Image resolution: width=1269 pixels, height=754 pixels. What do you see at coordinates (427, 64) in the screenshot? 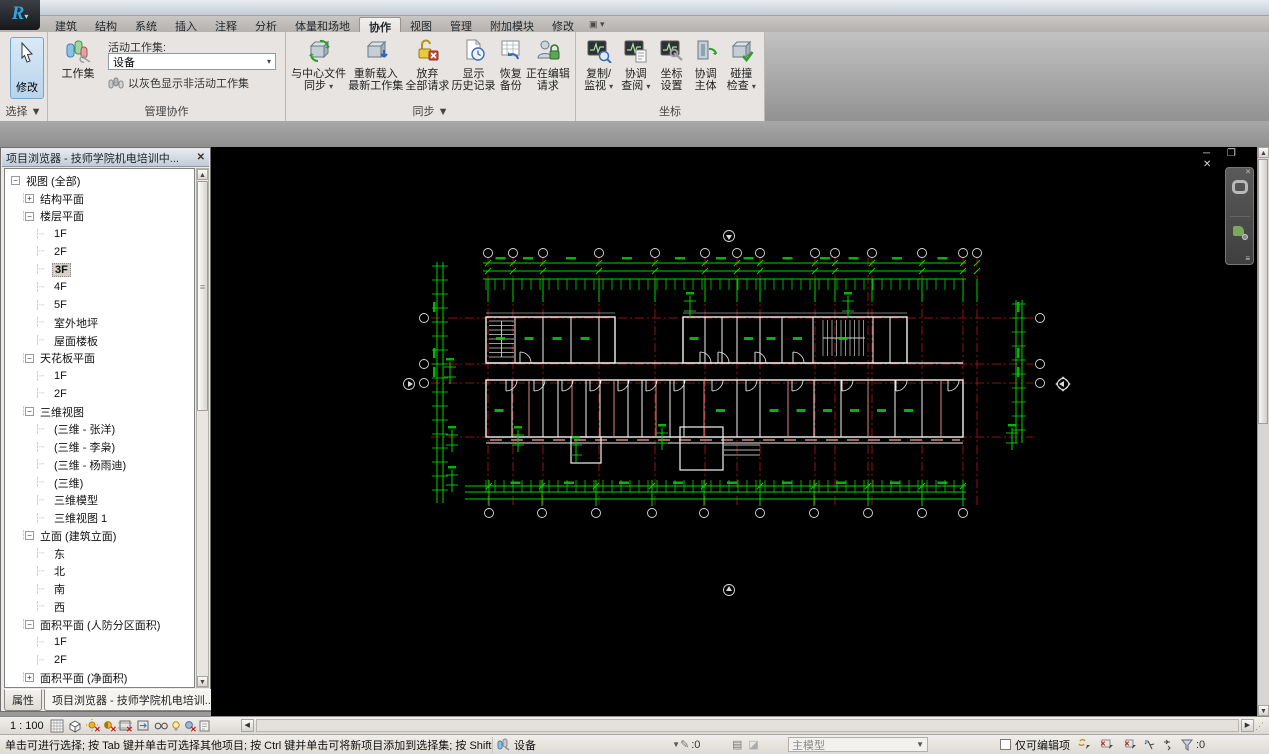
I see `放弃全部请求-button: 放弃 全部请求` at bounding box center [427, 64].